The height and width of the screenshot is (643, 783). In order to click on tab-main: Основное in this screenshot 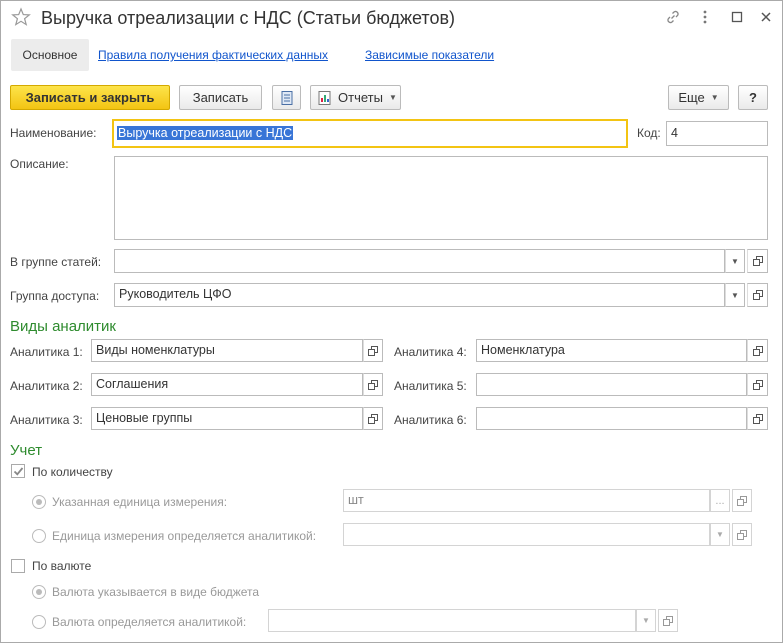, I will do `click(50, 55)`.